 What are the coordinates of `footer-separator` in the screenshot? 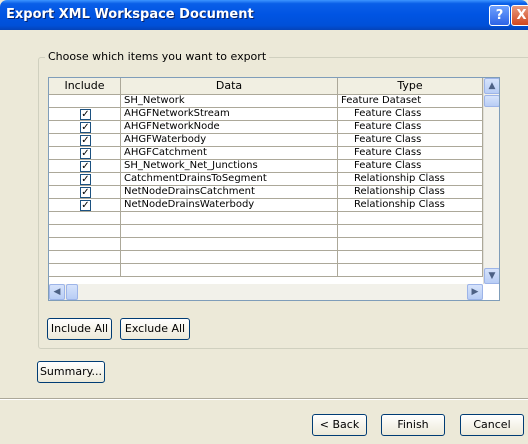 It's located at (264, 399).